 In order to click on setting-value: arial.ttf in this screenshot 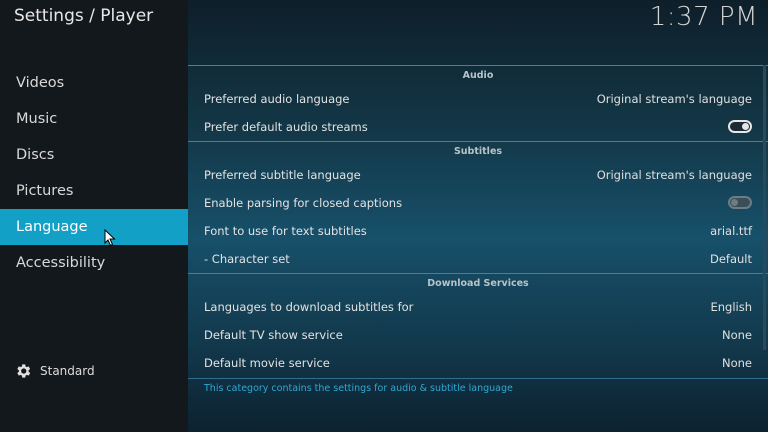, I will do `click(731, 231)`.